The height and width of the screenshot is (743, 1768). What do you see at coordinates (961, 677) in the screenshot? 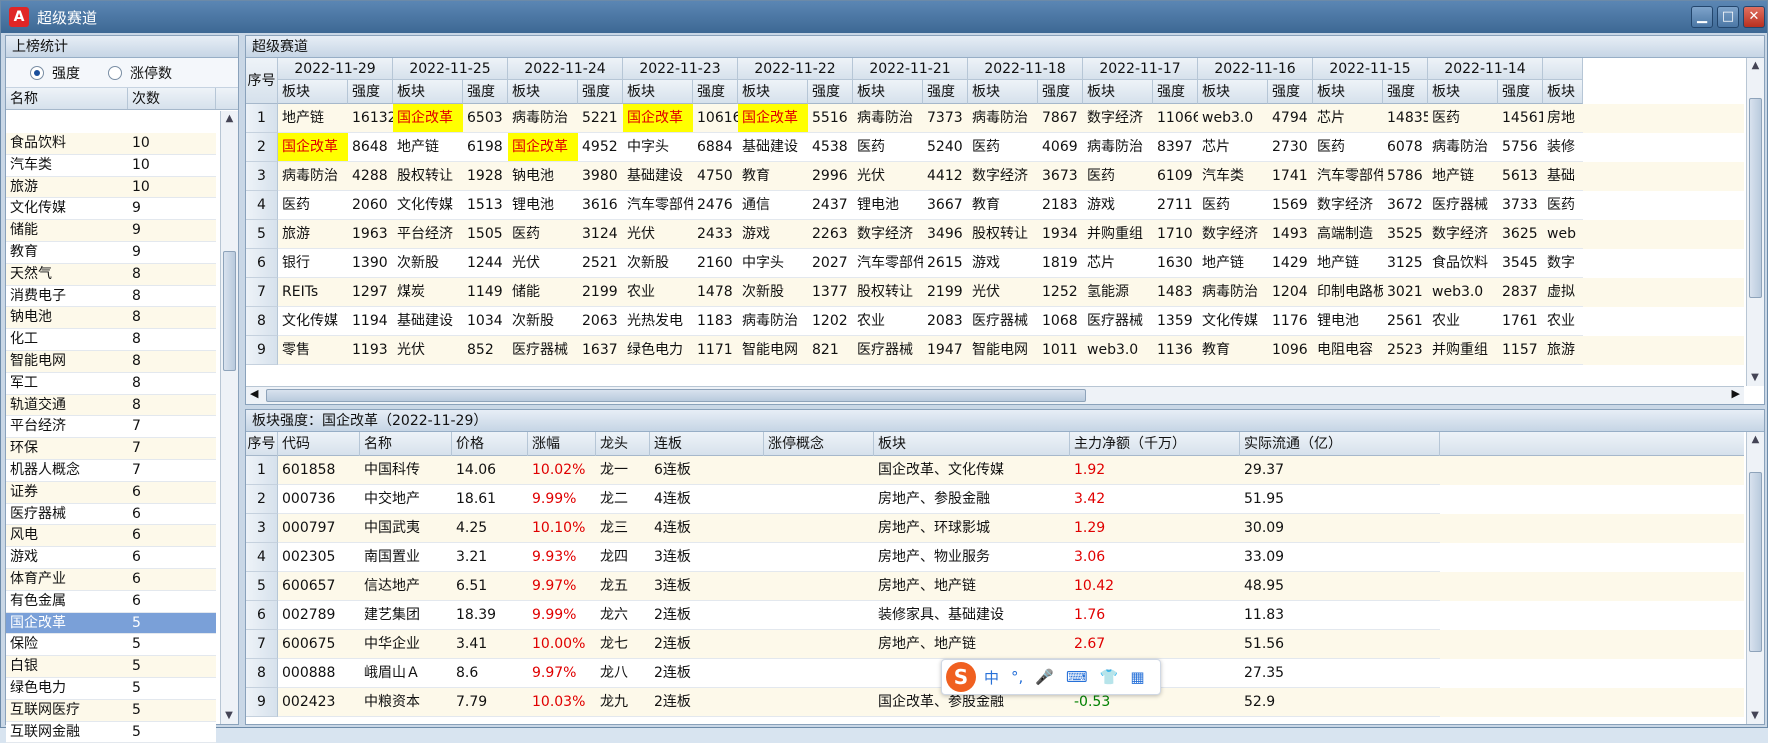
I see `sogou-logo-icon: S` at bounding box center [961, 677].